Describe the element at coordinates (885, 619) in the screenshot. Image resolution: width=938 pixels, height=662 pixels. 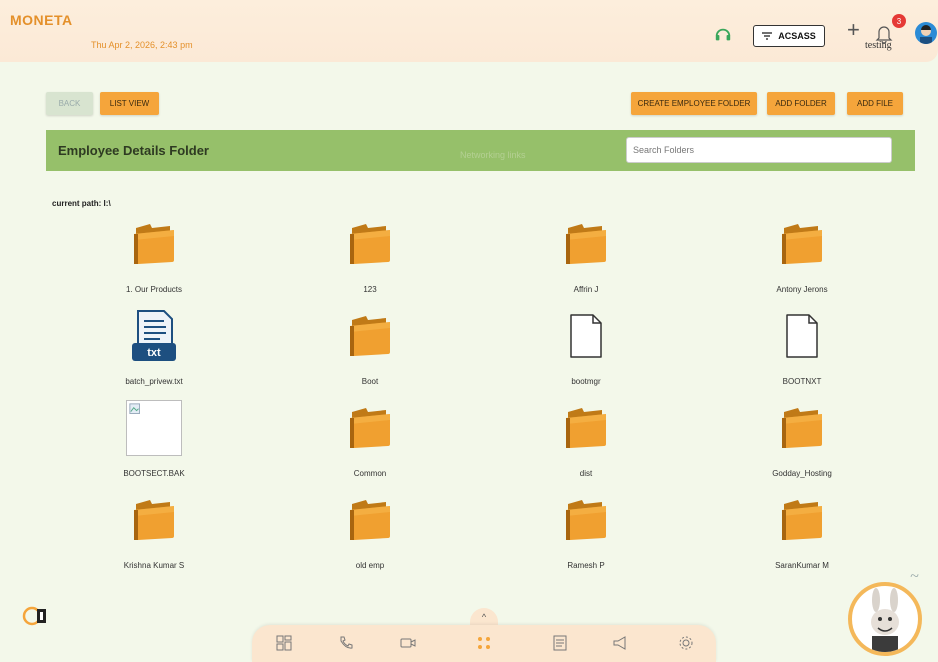
I see `assistant-mascot-avatar` at that location.